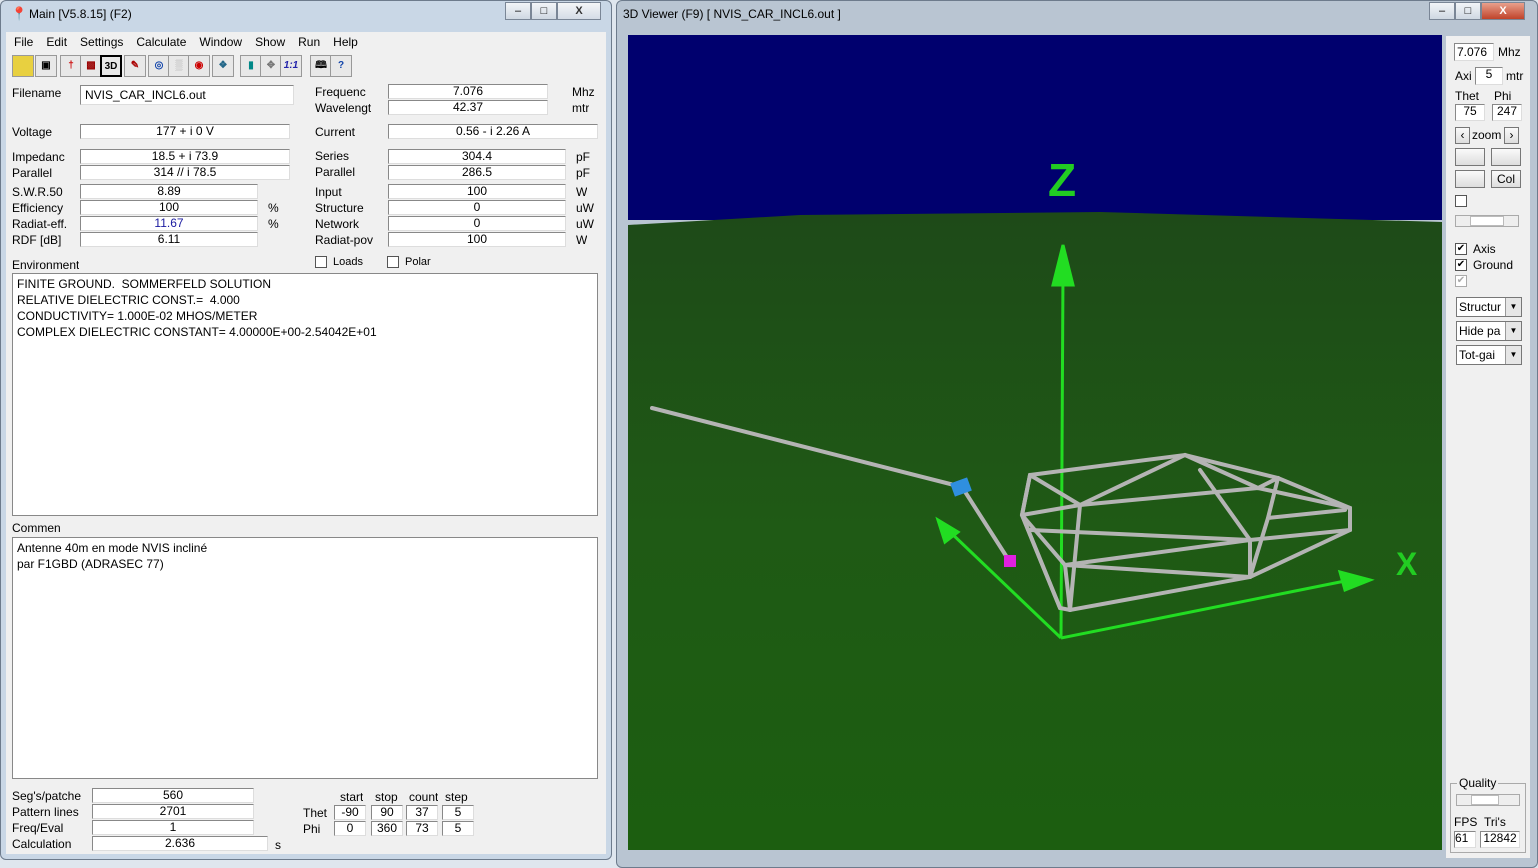 The height and width of the screenshot is (868, 1538). What do you see at coordinates (1511, 135) in the screenshot?
I see `zoom-in-button: ›` at bounding box center [1511, 135].